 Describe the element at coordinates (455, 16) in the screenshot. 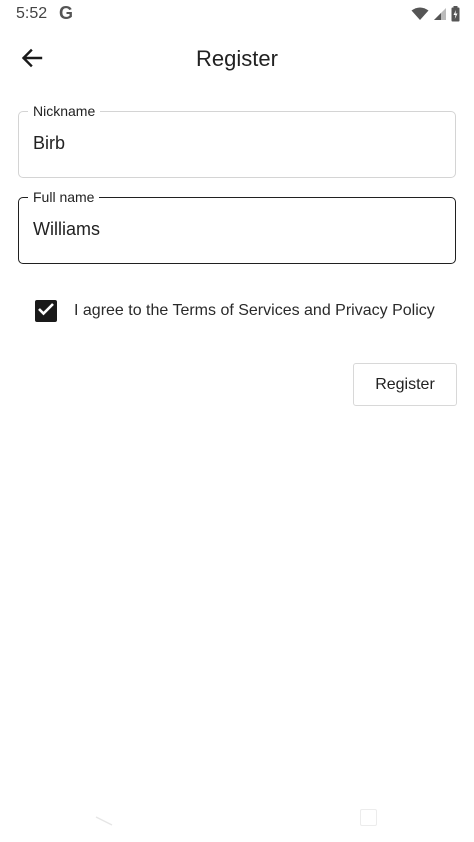

I see `battery-icon` at that location.